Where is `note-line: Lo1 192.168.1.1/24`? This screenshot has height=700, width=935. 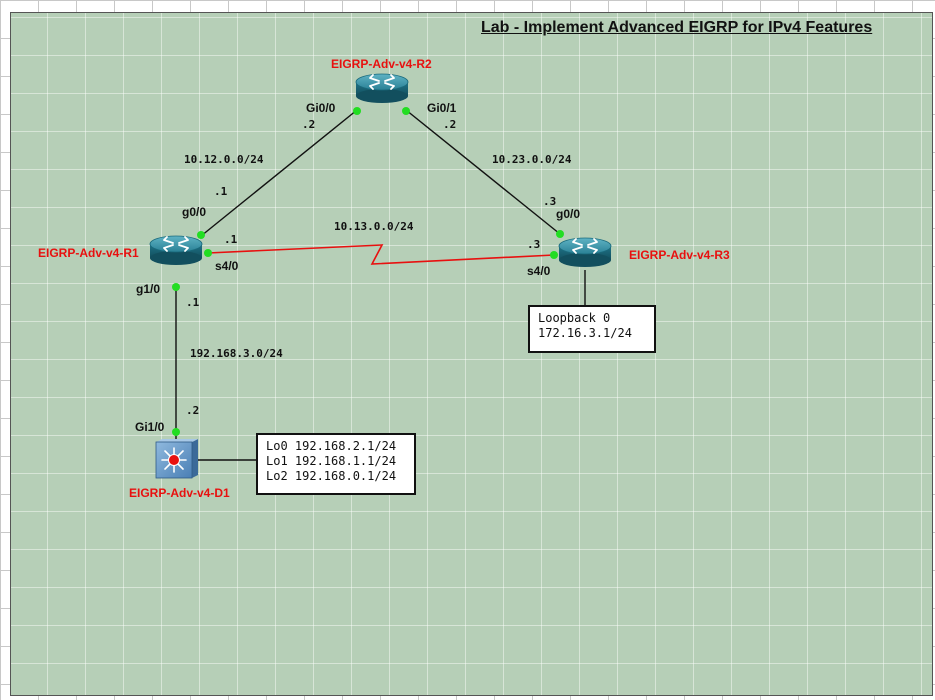 note-line: Lo1 192.168.1.1/24 is located at coordinates (331, 461).